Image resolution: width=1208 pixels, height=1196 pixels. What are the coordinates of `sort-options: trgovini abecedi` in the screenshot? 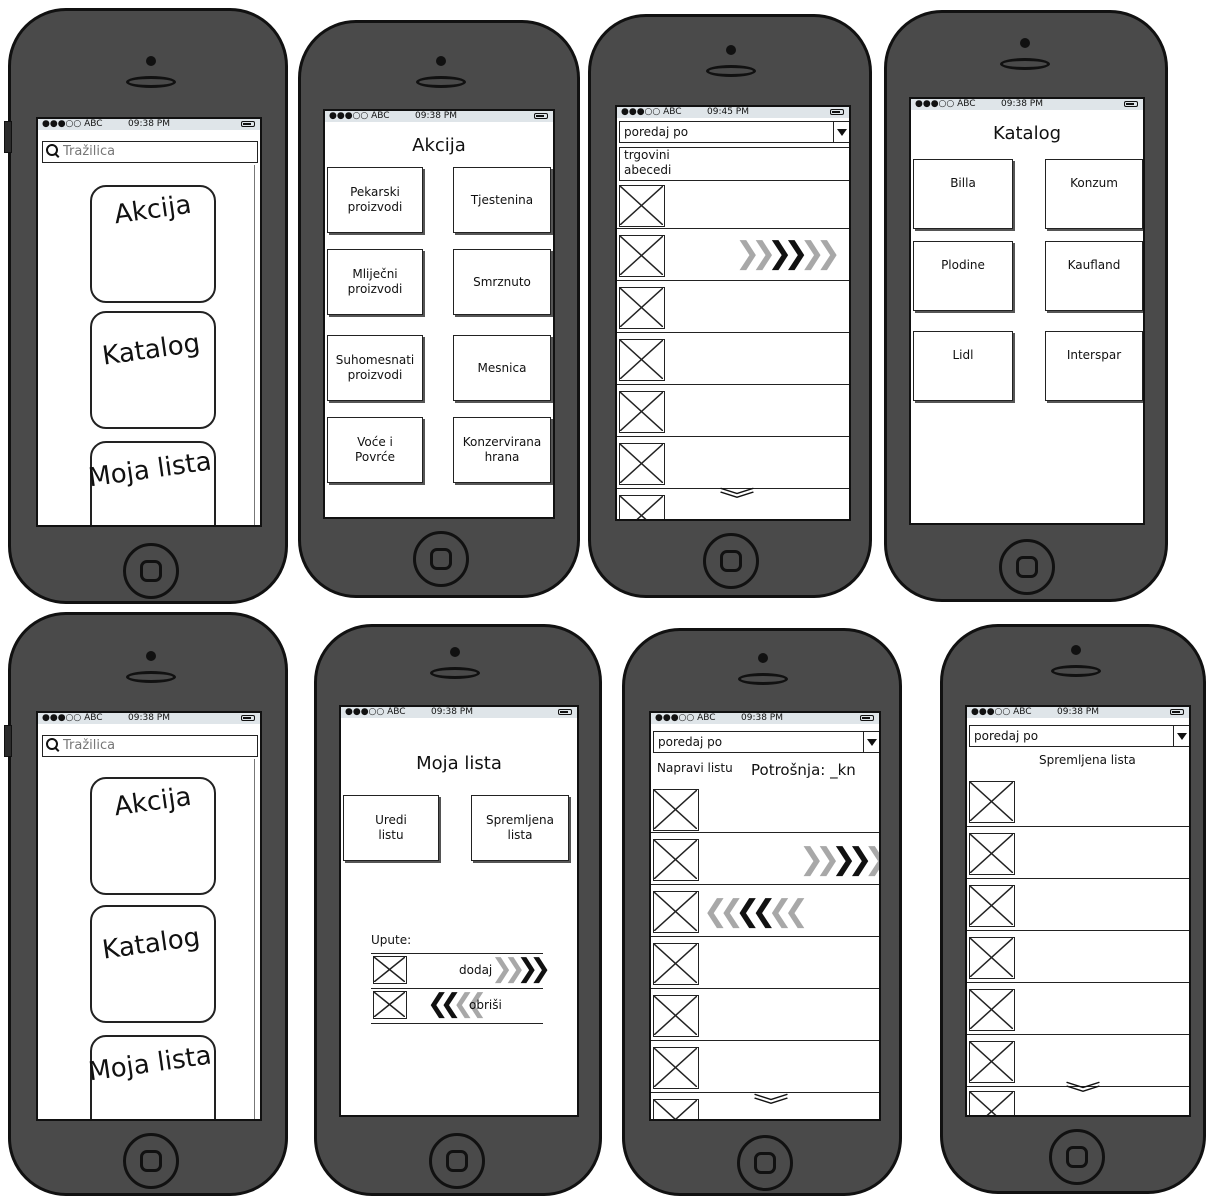 It's located at (734, 164).